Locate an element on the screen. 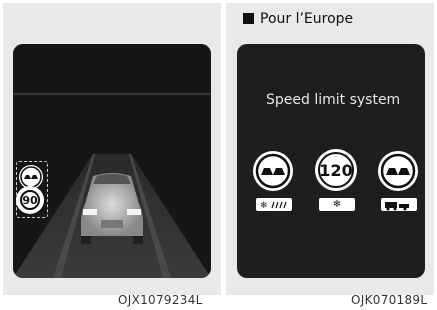  region-title-text: Pour l’Europe is located at coordinates (307, 19).